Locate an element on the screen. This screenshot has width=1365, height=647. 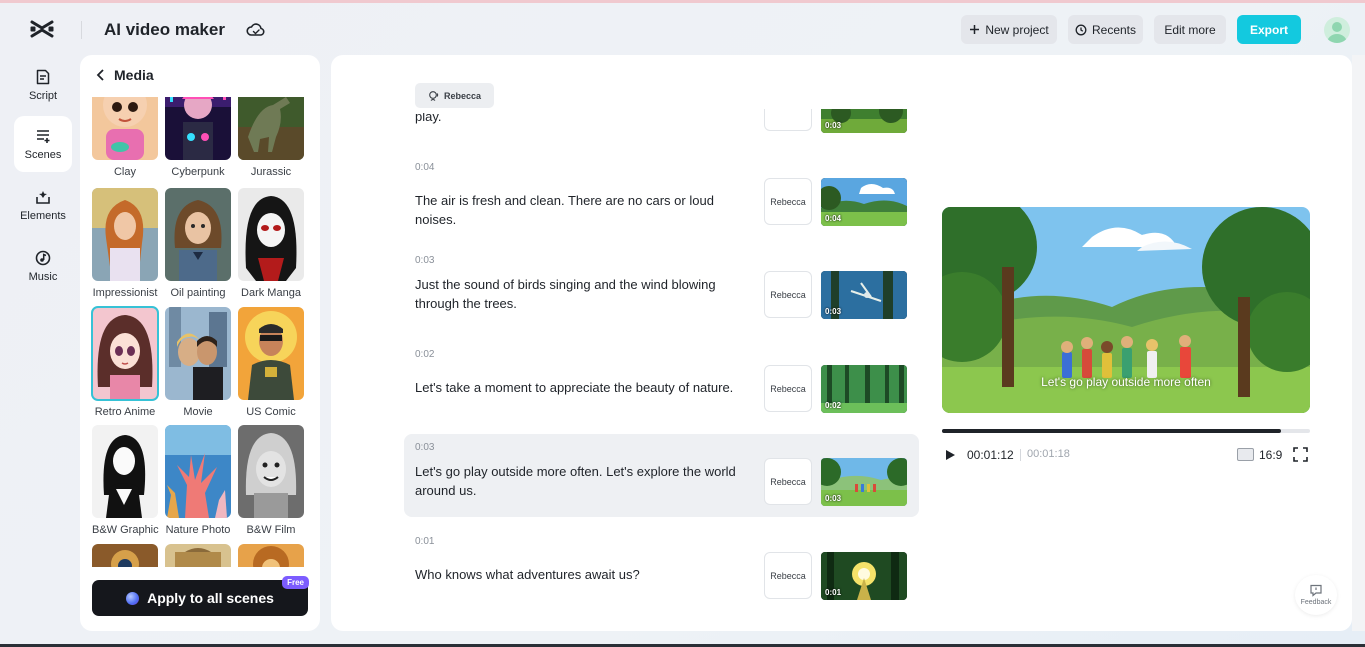
style-tile-clay: Clay is located at coordinates (125, 137).